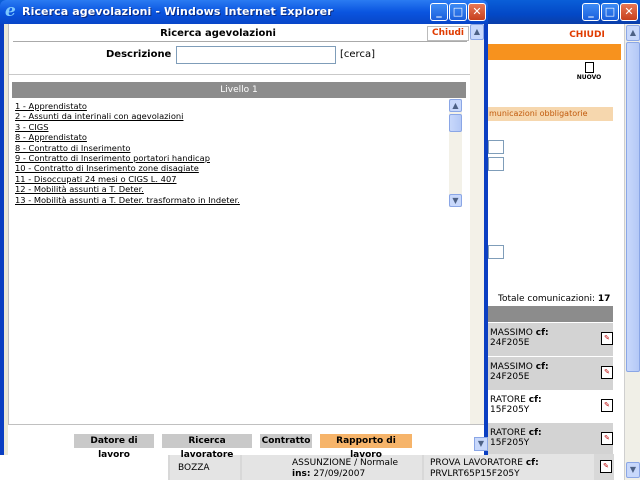 The width and height of the screenshot is (640, 480). I want to click on popup-vertical-scrollbar: ▲, so click(477, 224).